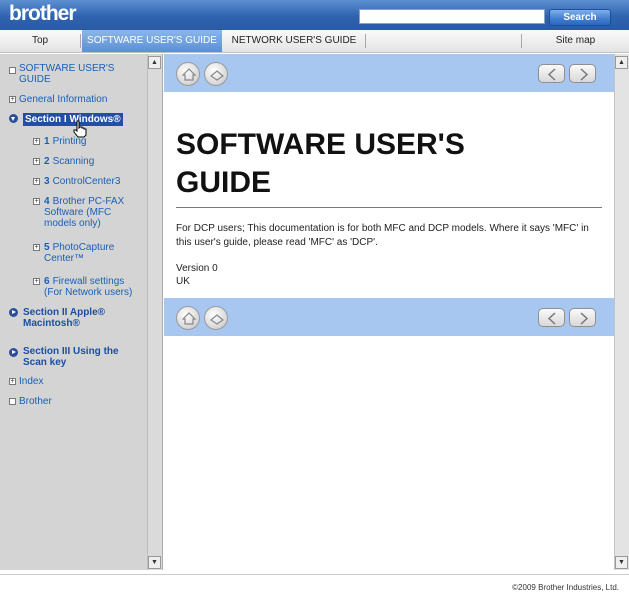 The width and height of the screenshot is (629, 600). Describe the element at coordinates (79, 253) in the screenshot. I see `chapter-label: PhotoCapture Center™` at that location.